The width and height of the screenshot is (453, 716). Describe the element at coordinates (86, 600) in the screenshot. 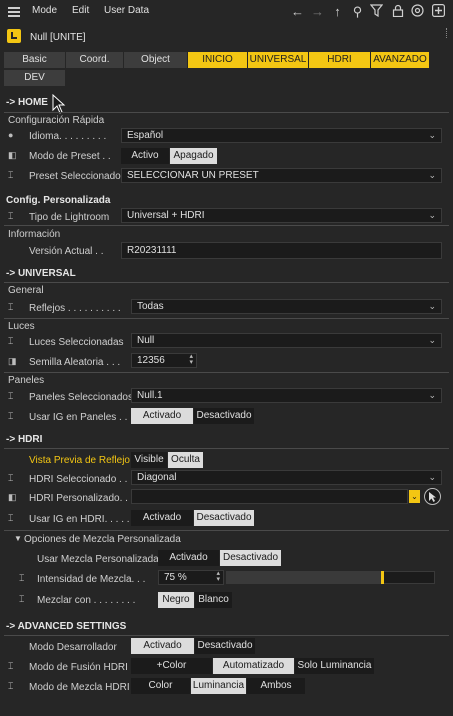

I see `mix-with-label: Mezclar con . . . . . . . .` at that location.